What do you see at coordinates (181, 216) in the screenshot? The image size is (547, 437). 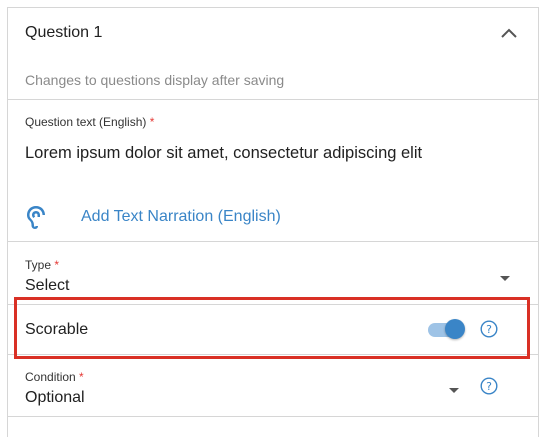 I see `add-text-narration-label: Add Text Narration (English)` at bounding box center [181, 216].